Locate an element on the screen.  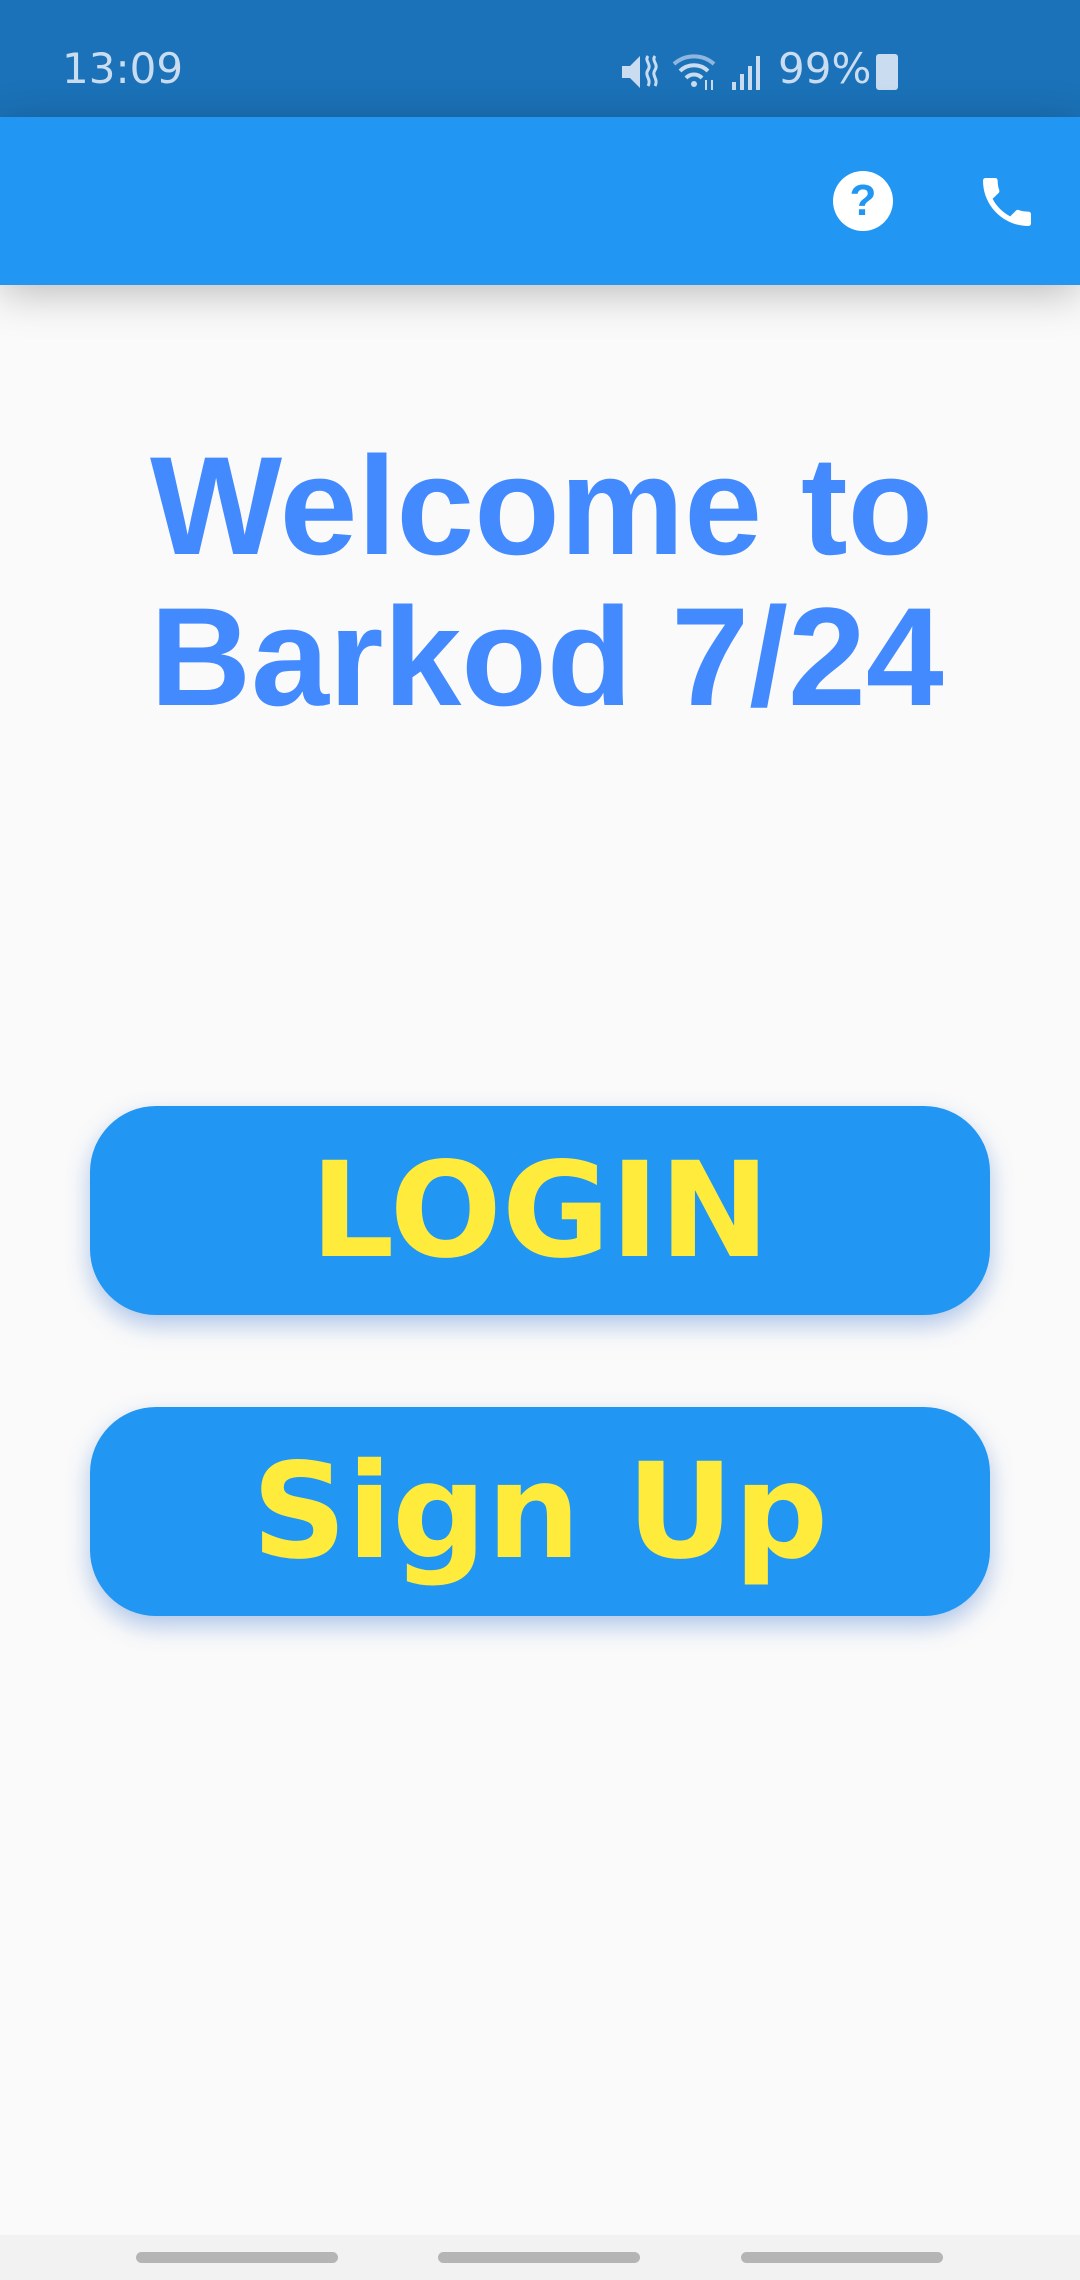
mute-vibrate-icon is located at coordinates (640, 71).